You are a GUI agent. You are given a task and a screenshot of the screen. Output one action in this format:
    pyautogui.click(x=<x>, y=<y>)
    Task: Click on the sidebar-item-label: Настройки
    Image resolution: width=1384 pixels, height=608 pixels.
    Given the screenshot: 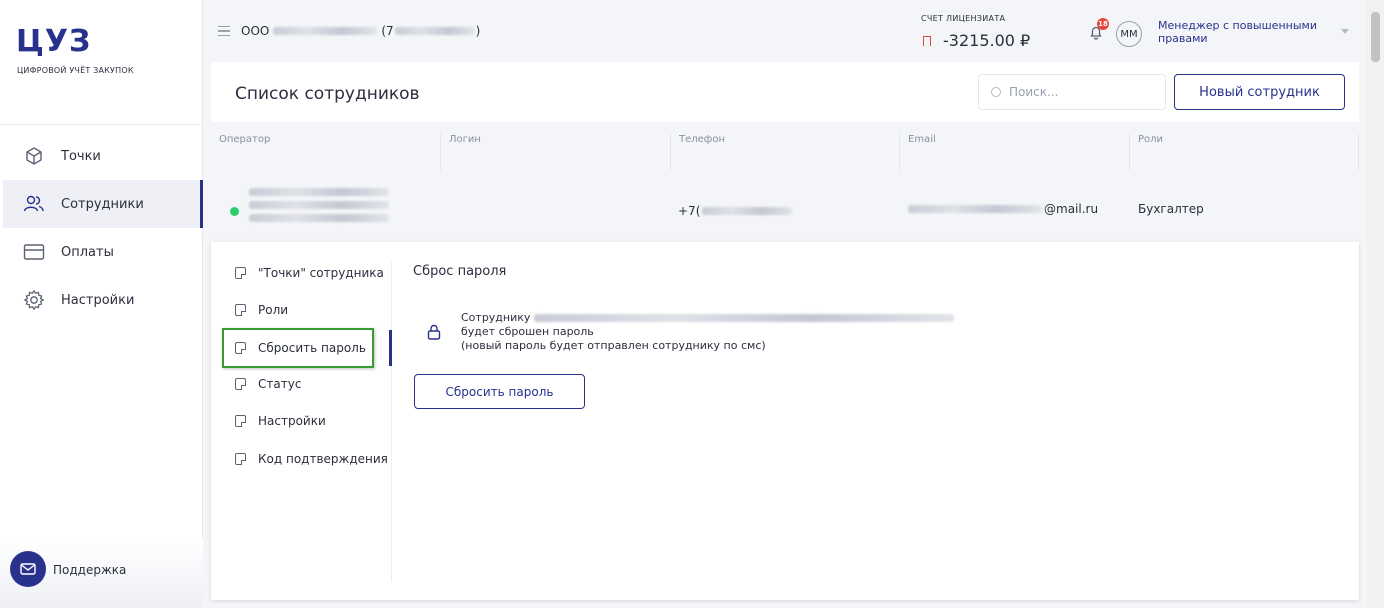 What is the action you would take?
    pyautogui.click(x=98, y=300)
    